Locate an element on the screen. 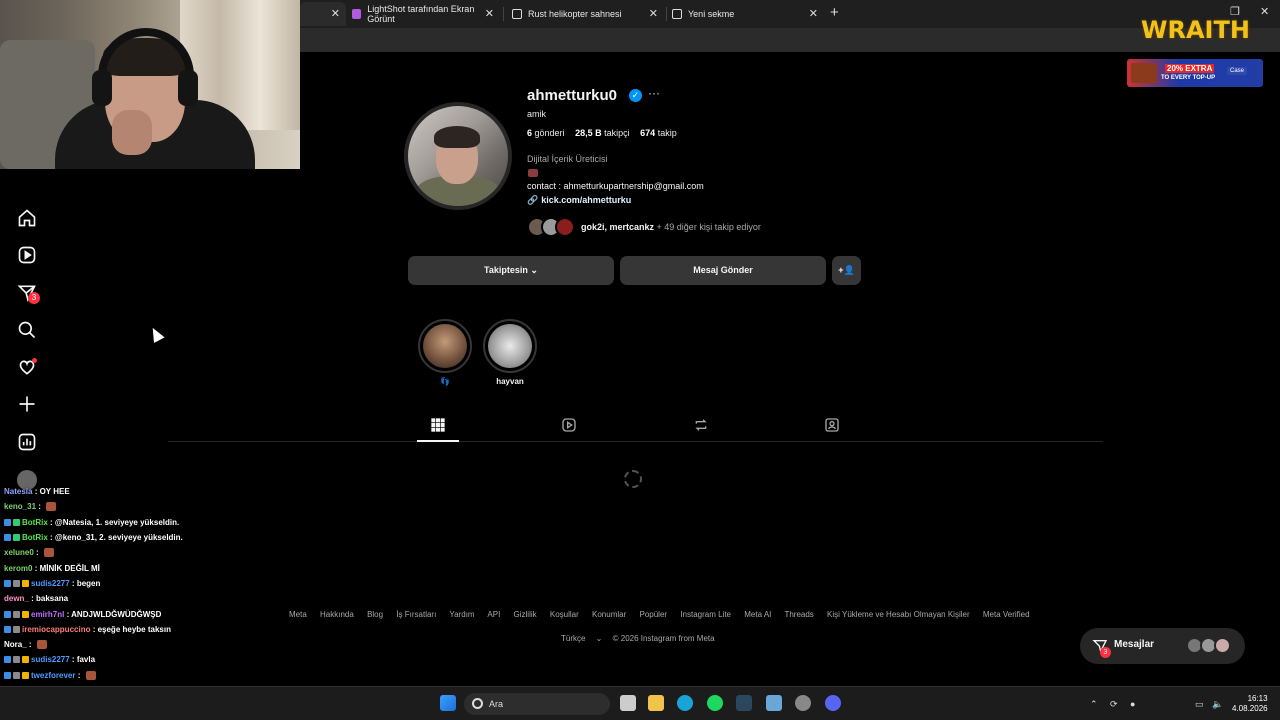 This screenshot has height=720, width=1280. chat-username: dewn_ is located at coordinates (16, 598).